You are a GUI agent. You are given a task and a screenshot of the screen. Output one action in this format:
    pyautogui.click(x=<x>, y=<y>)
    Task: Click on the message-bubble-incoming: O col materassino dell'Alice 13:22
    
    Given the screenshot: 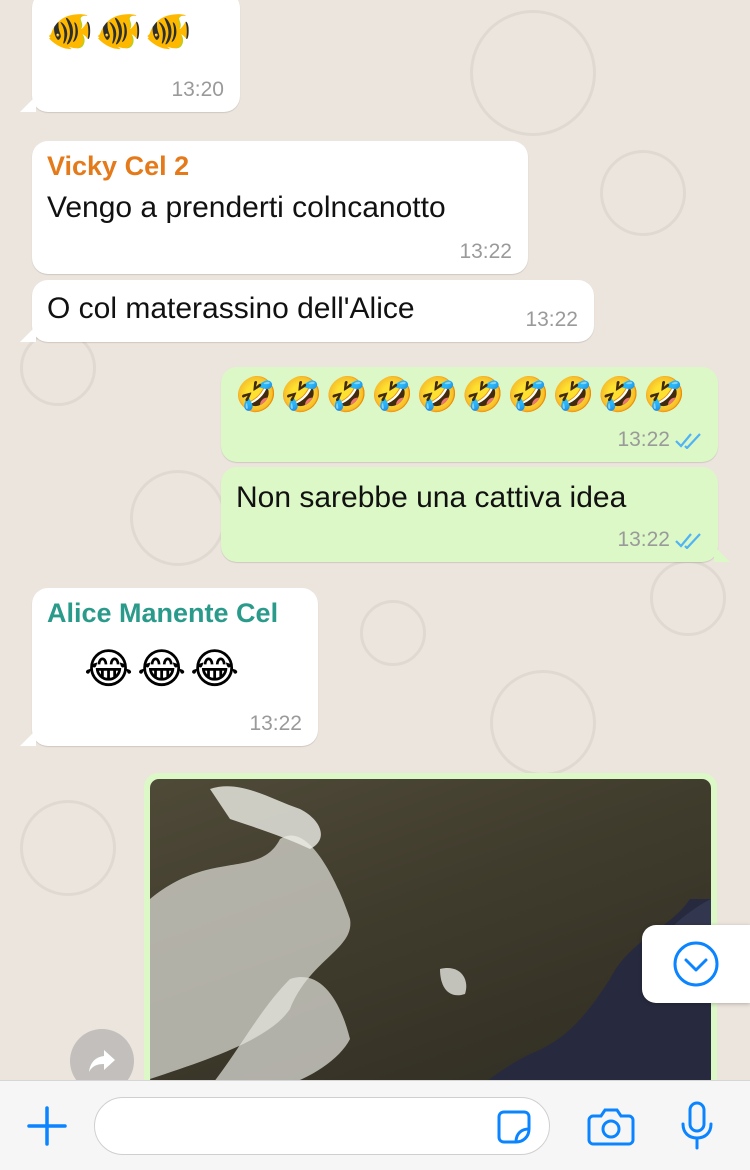 What is the action you would take?
    pyautogui.click(x=307, y=311)
    